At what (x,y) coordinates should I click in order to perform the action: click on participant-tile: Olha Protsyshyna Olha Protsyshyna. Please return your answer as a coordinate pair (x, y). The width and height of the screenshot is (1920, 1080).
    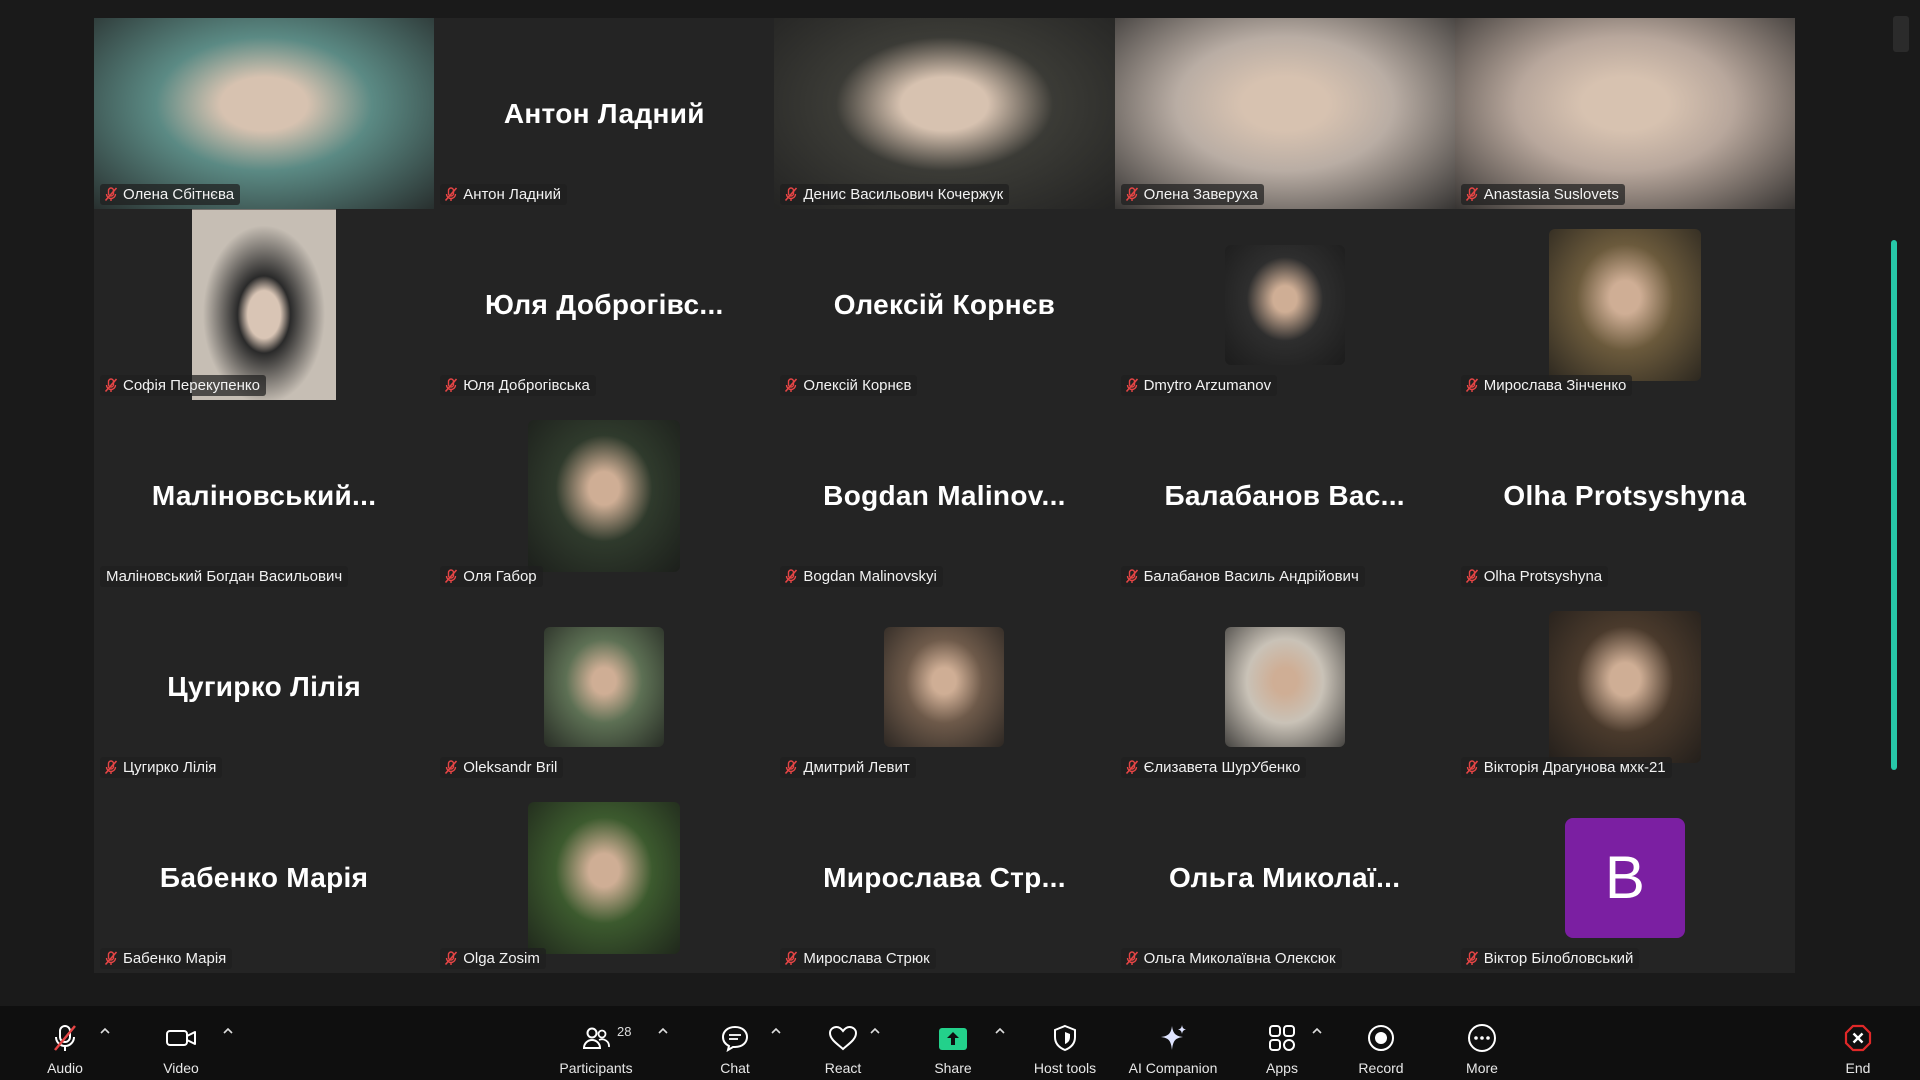
    Looking at the image, I should click on (1624, 495).